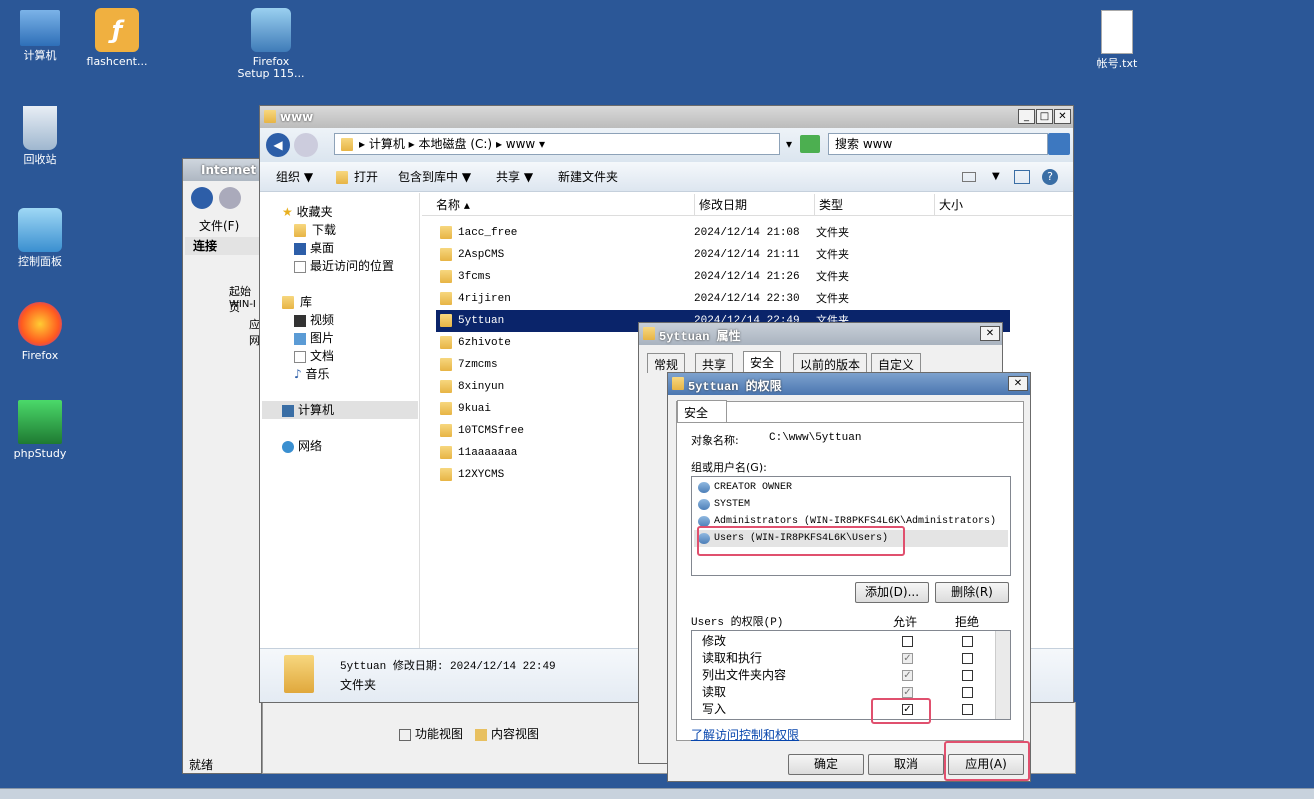 The width and height of the screenshot is (1314, 799). Describe the element at coordinates (810, 144) in the screenshot. I see `refresh-icon` at that location.